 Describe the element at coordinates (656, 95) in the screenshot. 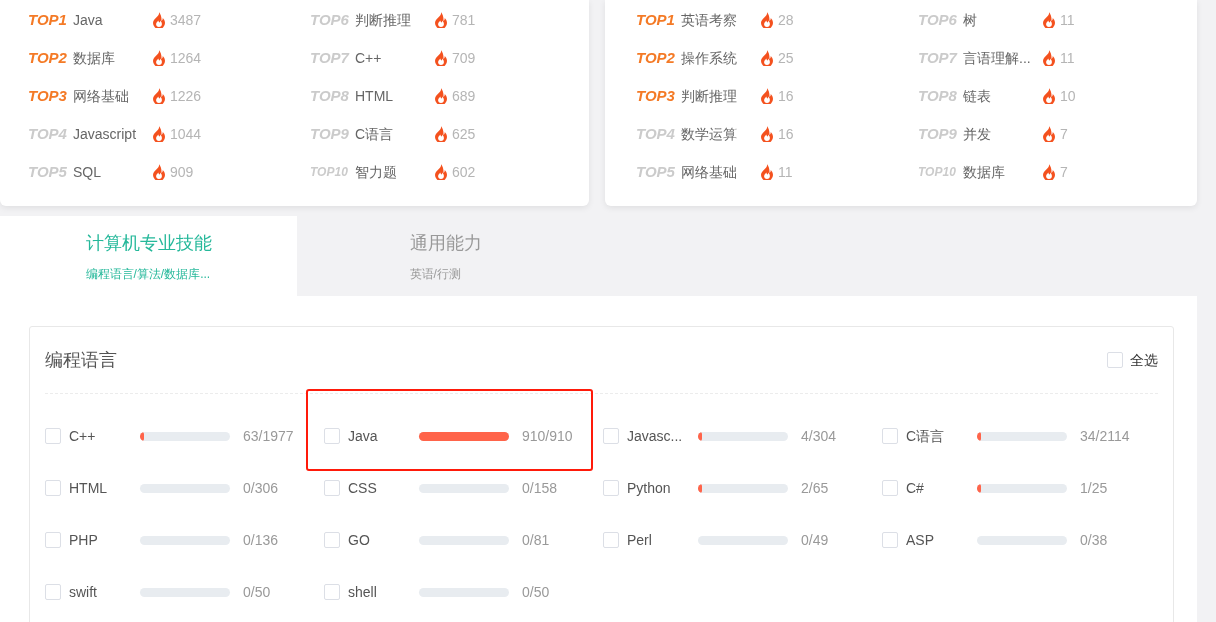

I see `rank-label: TOP3` at that location.